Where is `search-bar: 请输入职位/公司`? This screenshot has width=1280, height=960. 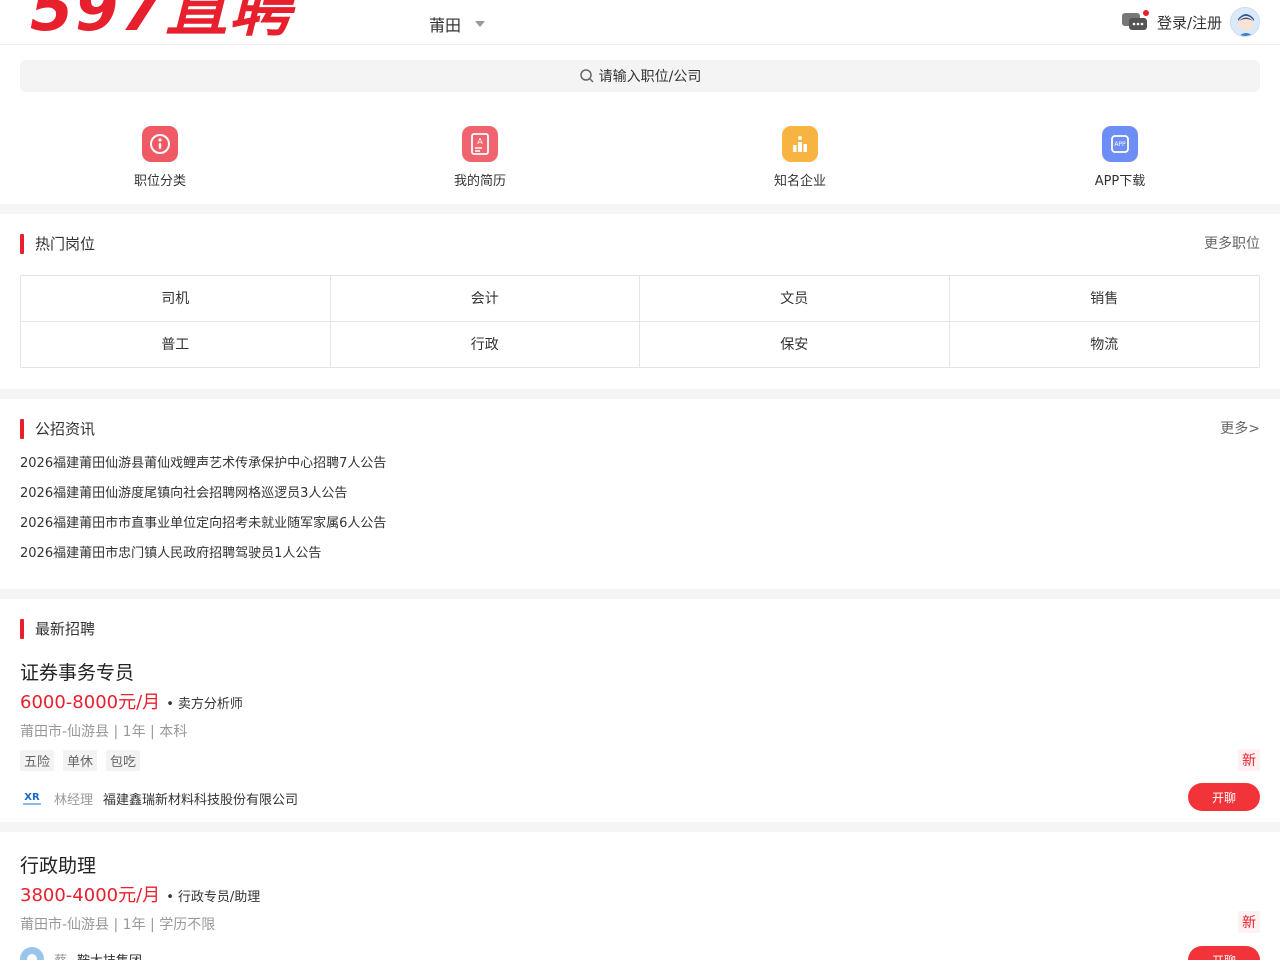
search-bar: 请输入职位/公司 is located at coordinates (640, 76).